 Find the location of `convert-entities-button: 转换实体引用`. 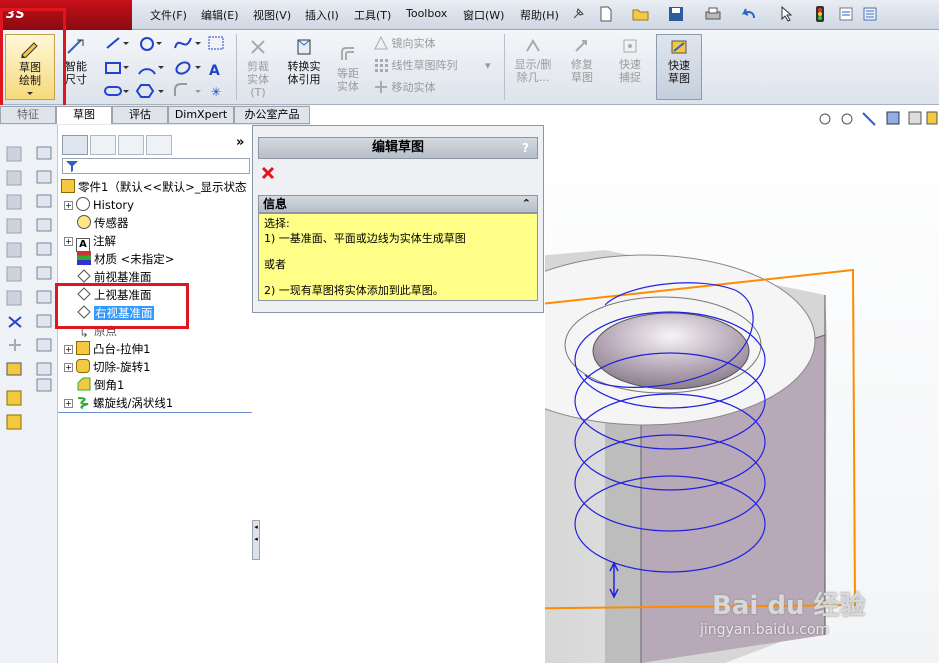

convert-entities-button: 转换实体引用 is located at coordinates (304, 67).